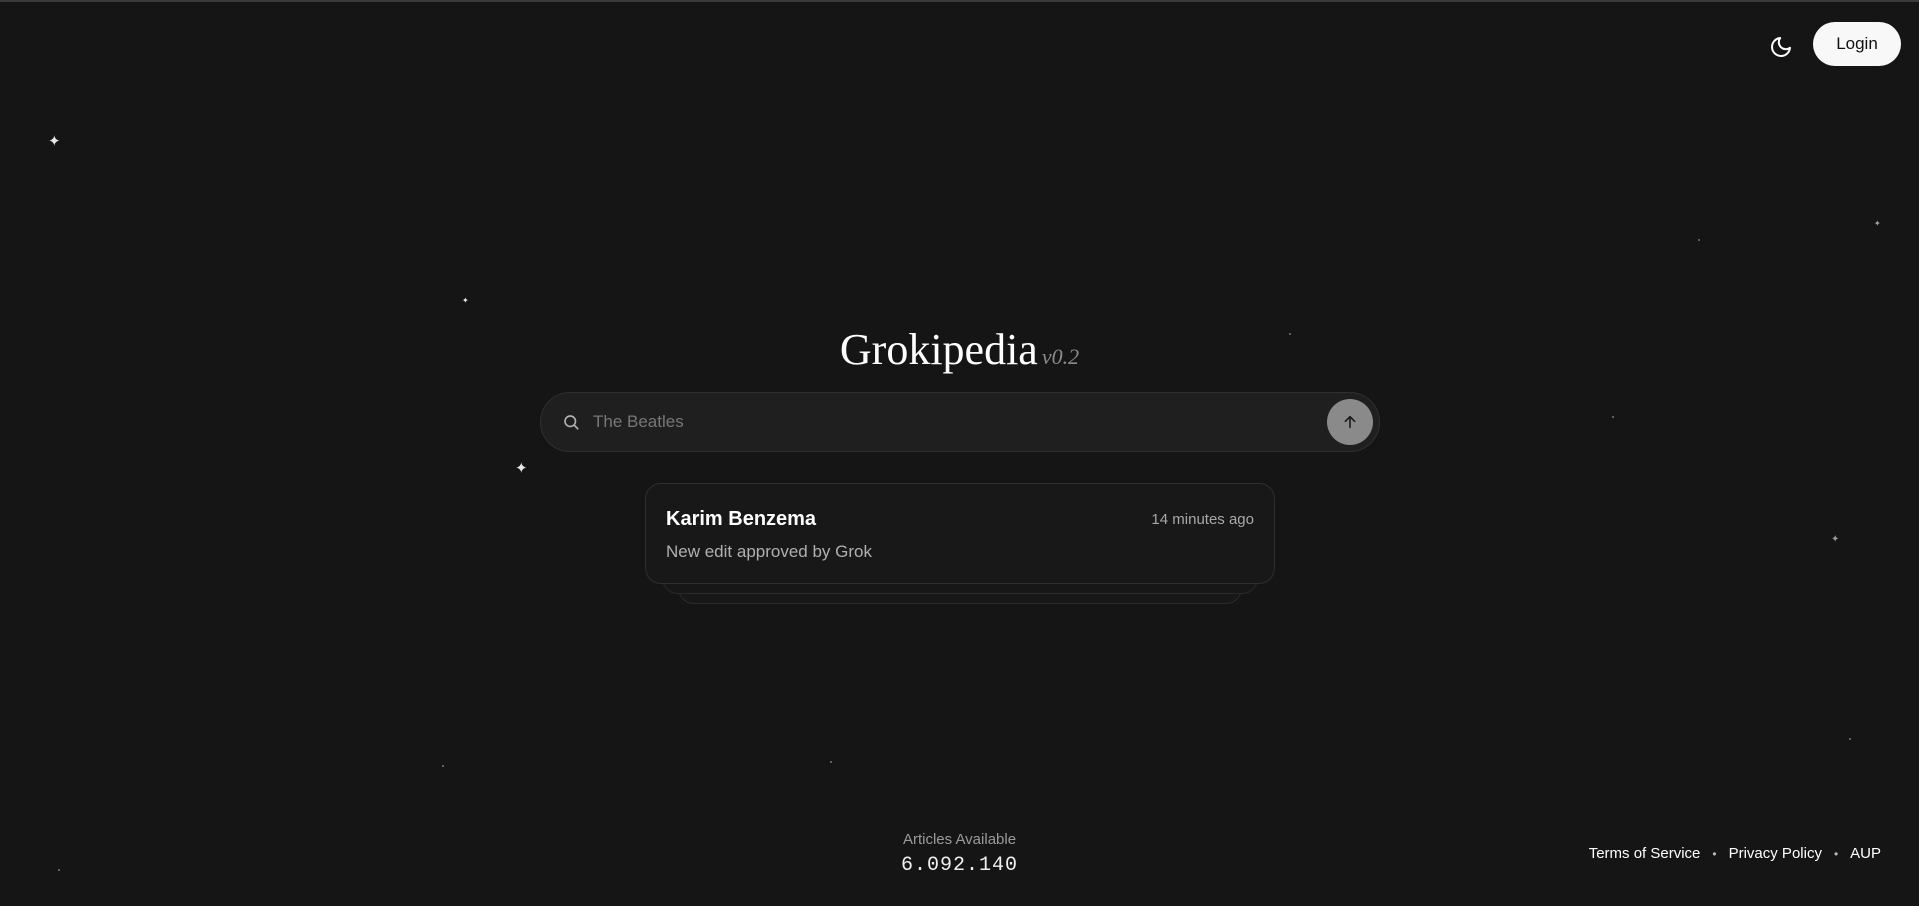 This screenshot has height=906, width=1919. Describe the element at coordinates (571, 422) in the screenshot. I see `search-icon` at that location.